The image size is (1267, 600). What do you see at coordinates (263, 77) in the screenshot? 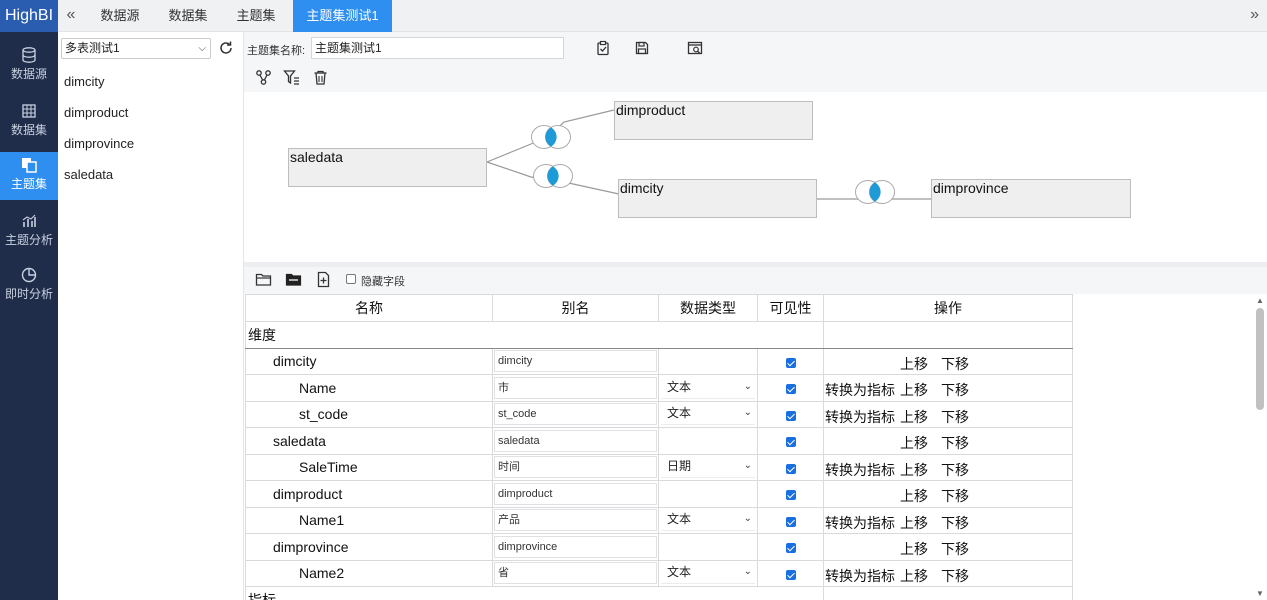
I see `relation-icon` at bounding box center [263, 77].